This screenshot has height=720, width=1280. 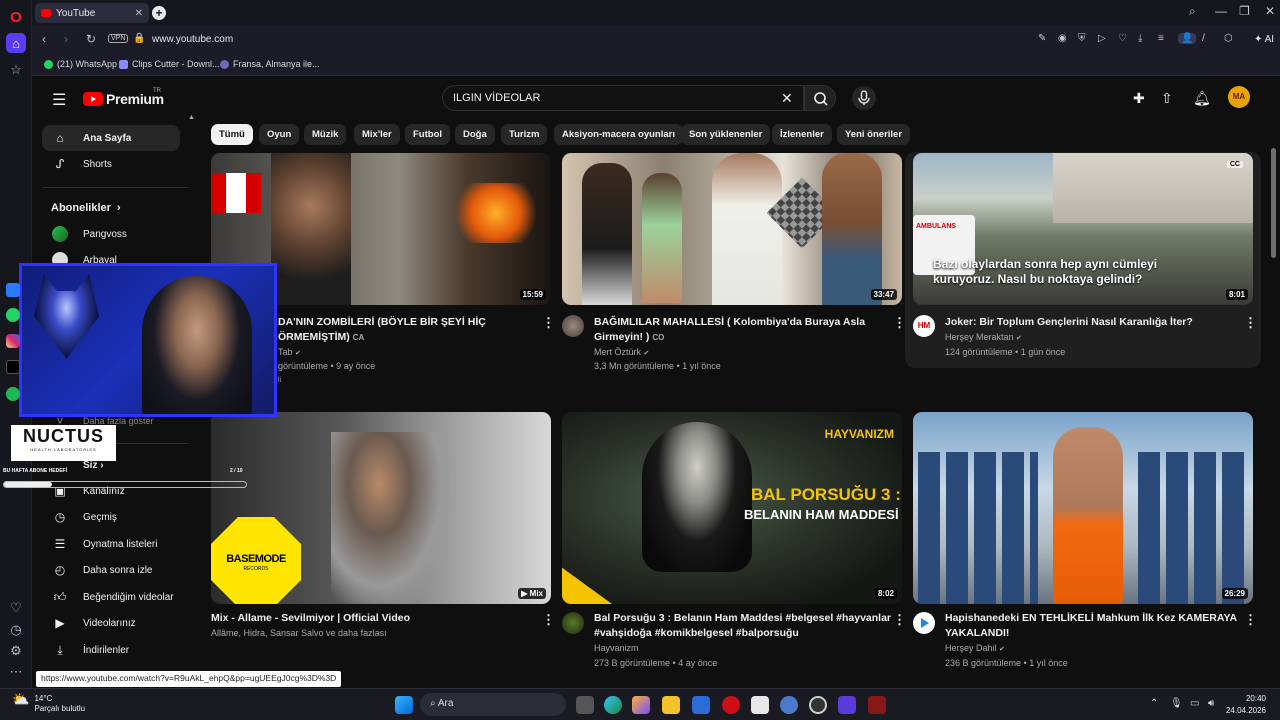 What do you see at coordinates (80, 64) in the screenshot?
I see `bookmark-whatsapp: (21) WhatsApp` at bounding box center [80, 64].